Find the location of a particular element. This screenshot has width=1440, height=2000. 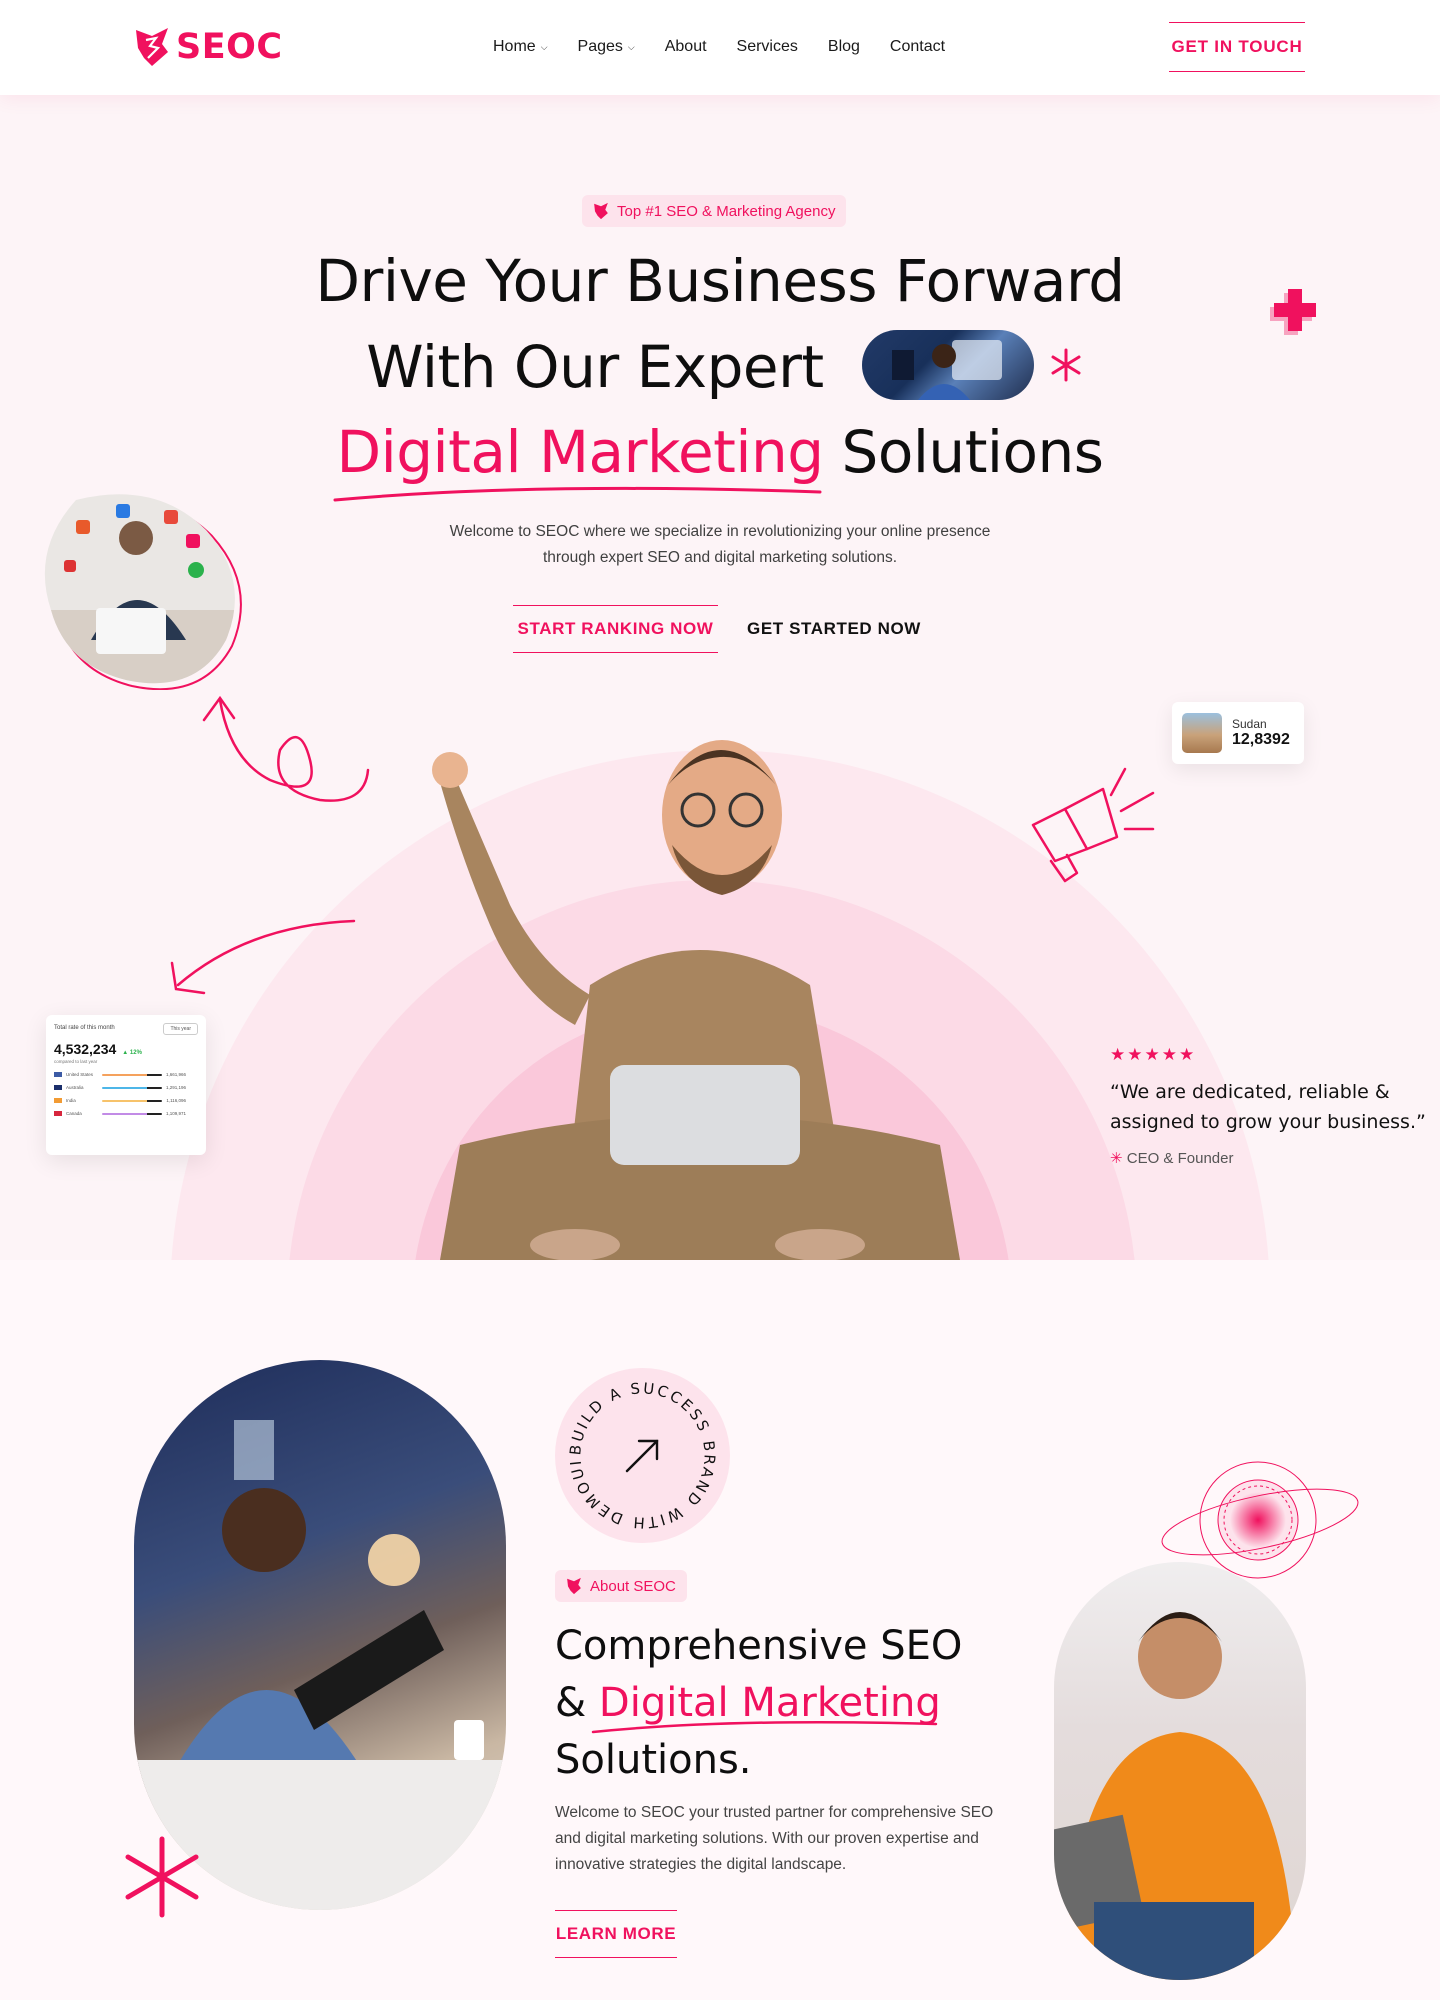

nav-about-label: About is located at coordinates (685, 46).